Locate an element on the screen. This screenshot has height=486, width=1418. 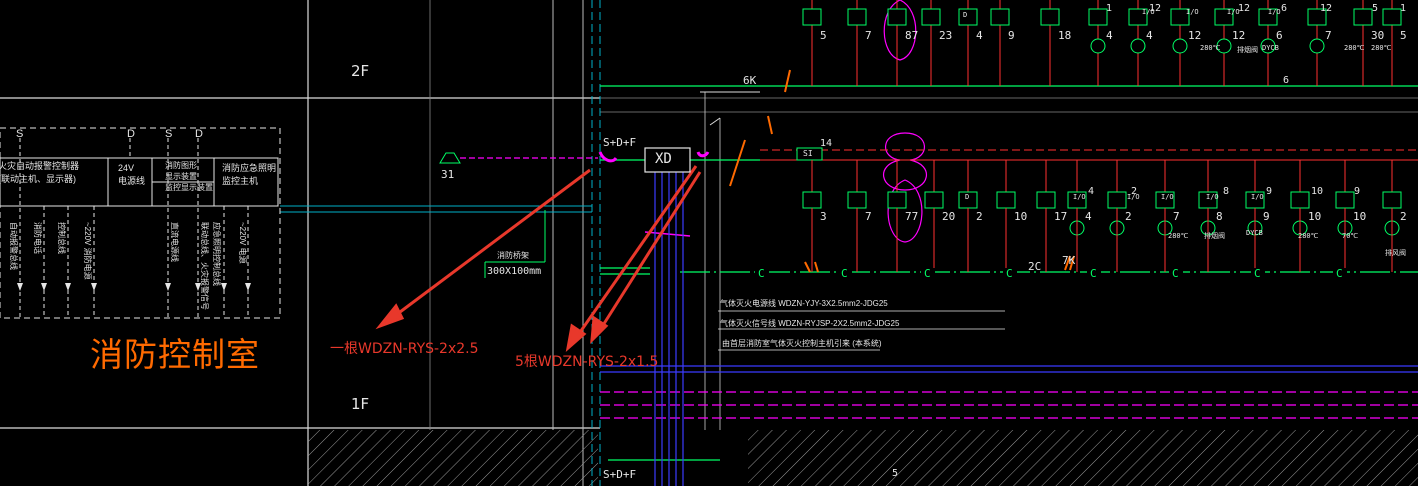
panel-cell-controller: 火灾自动报警控制器 (联动主机、显示器) is located at coordinates (40, 172).